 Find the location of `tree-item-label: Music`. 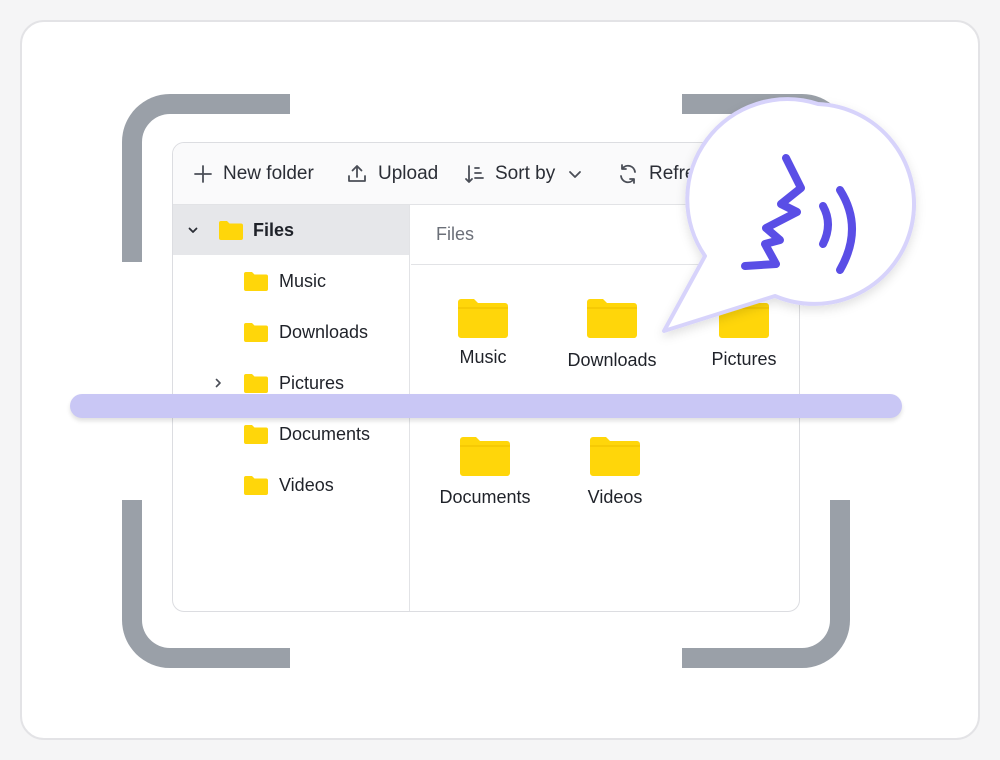

tree-item-label: Music is located at coordinates (303, 280).